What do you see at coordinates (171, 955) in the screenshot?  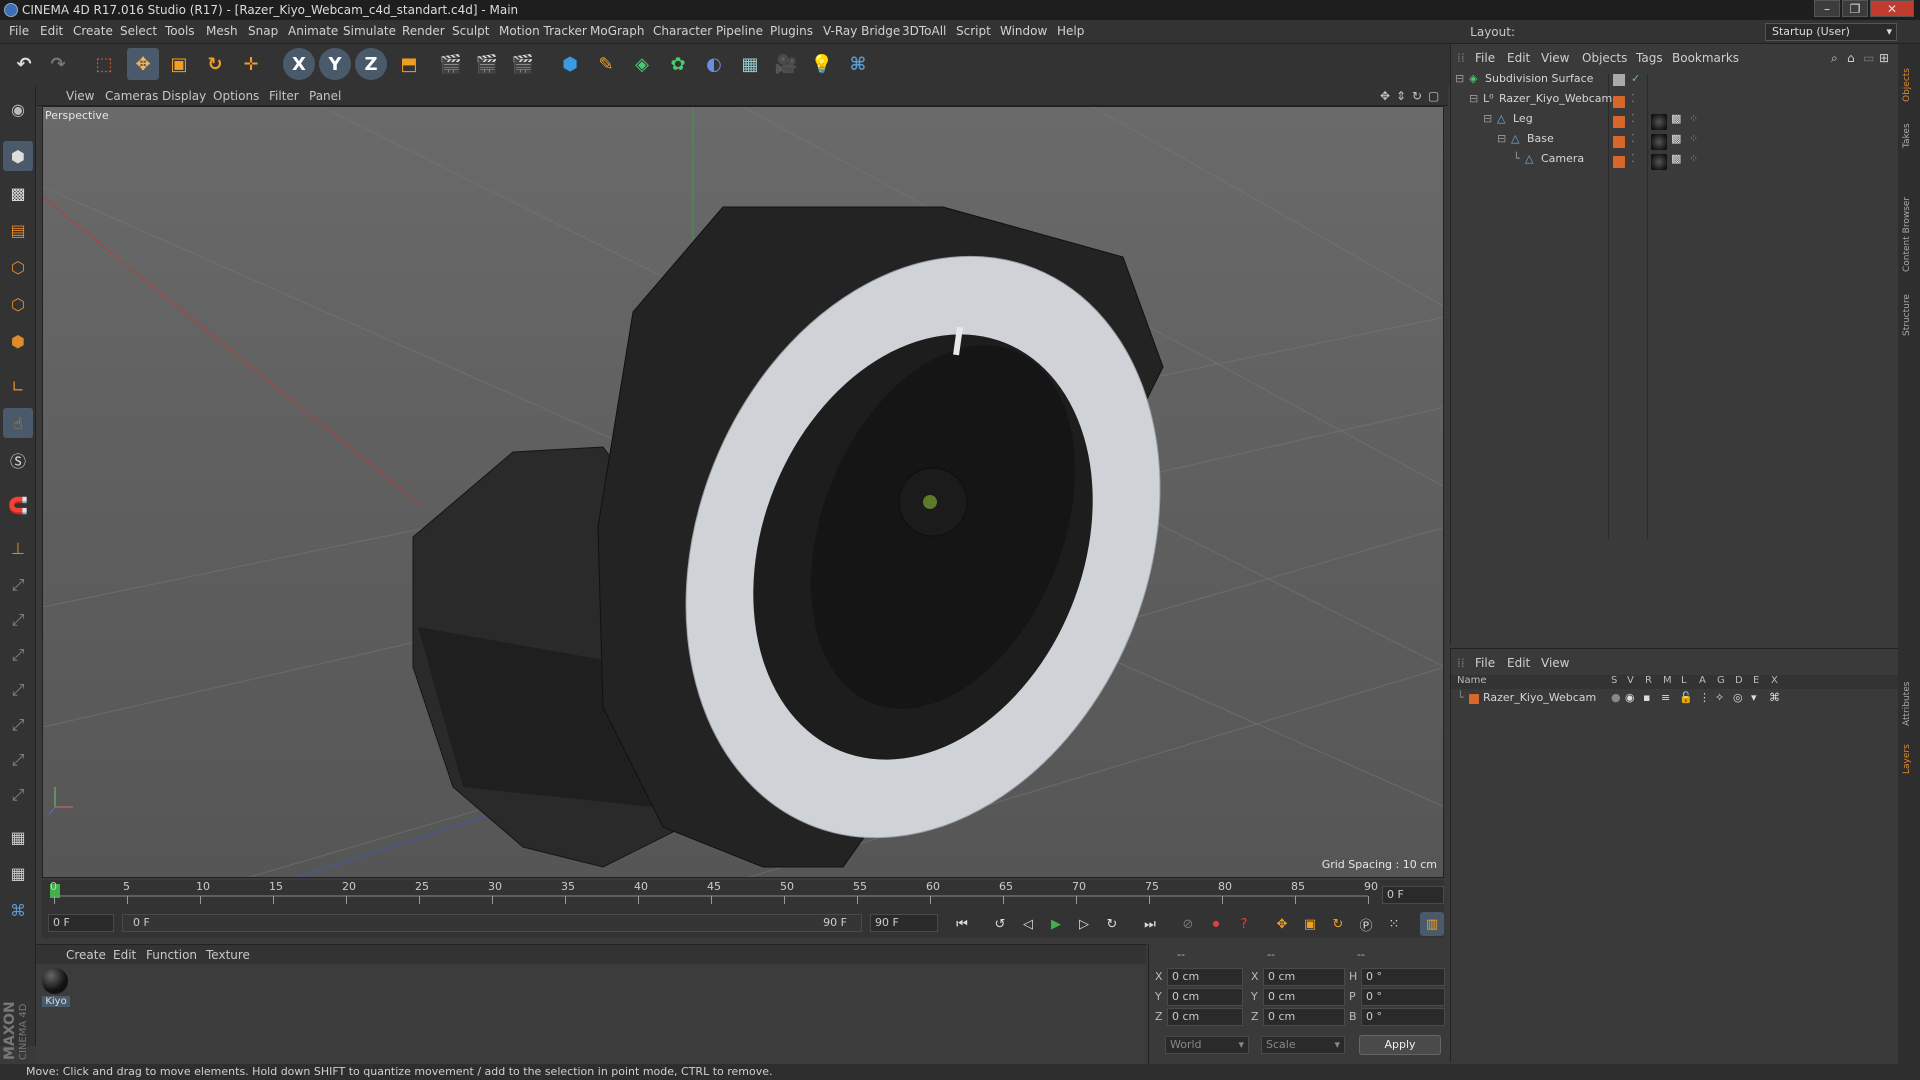 I see `material-menu-function: Function` at bounding box center [171, 955].